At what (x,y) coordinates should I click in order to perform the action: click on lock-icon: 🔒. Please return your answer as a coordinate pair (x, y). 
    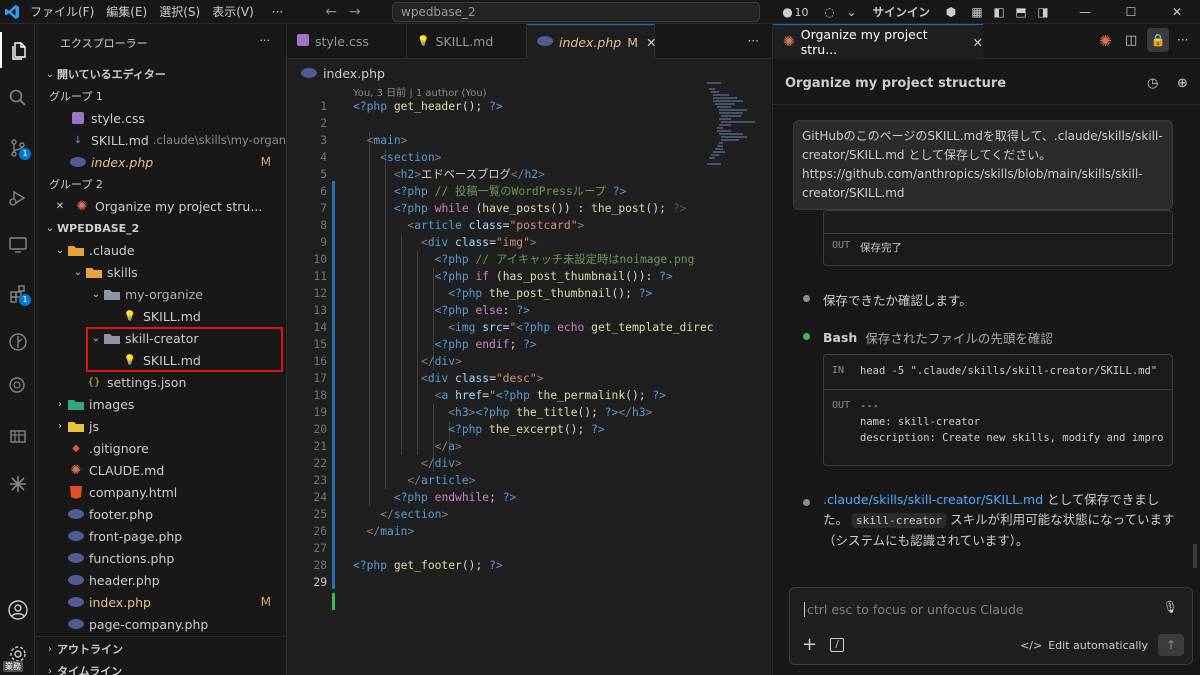
    Looking at the image, I should click on (1158, 40).